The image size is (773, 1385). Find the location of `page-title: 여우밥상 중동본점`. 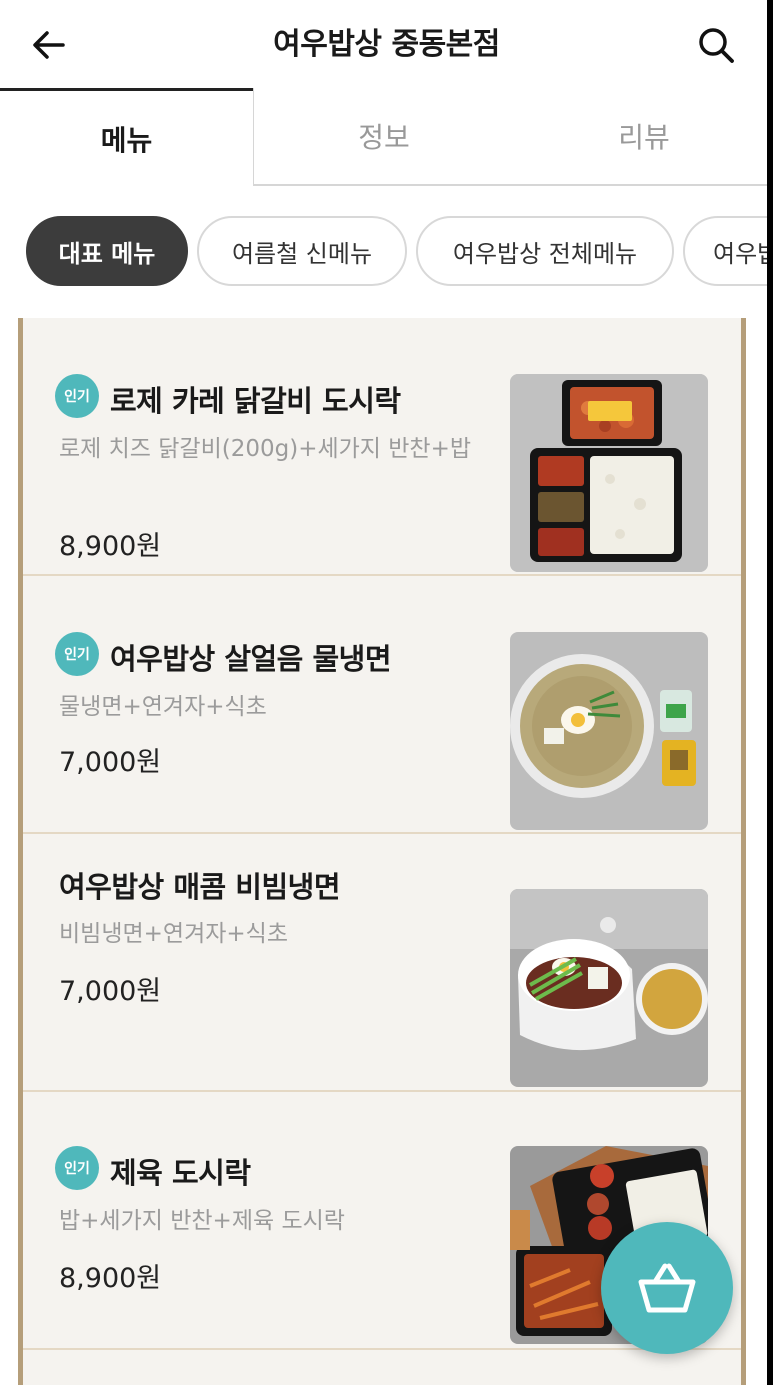

page-title: 여우밥상 중동본점 is located at coordinates (386, 44).